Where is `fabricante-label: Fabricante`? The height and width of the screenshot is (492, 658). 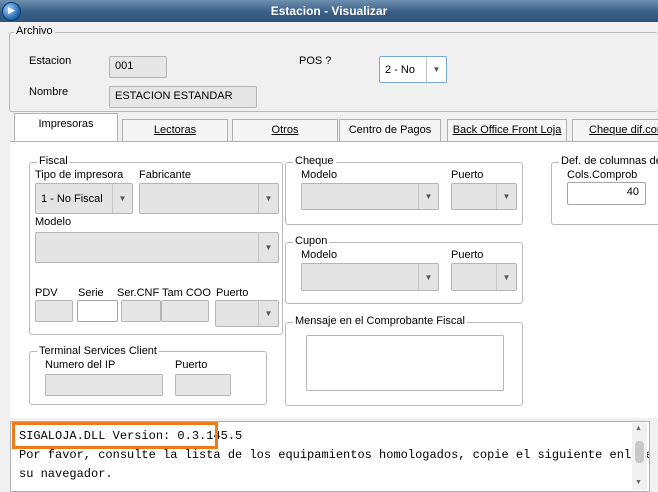 fabricante-label: Fabricante is located at coordinates (165, 175).